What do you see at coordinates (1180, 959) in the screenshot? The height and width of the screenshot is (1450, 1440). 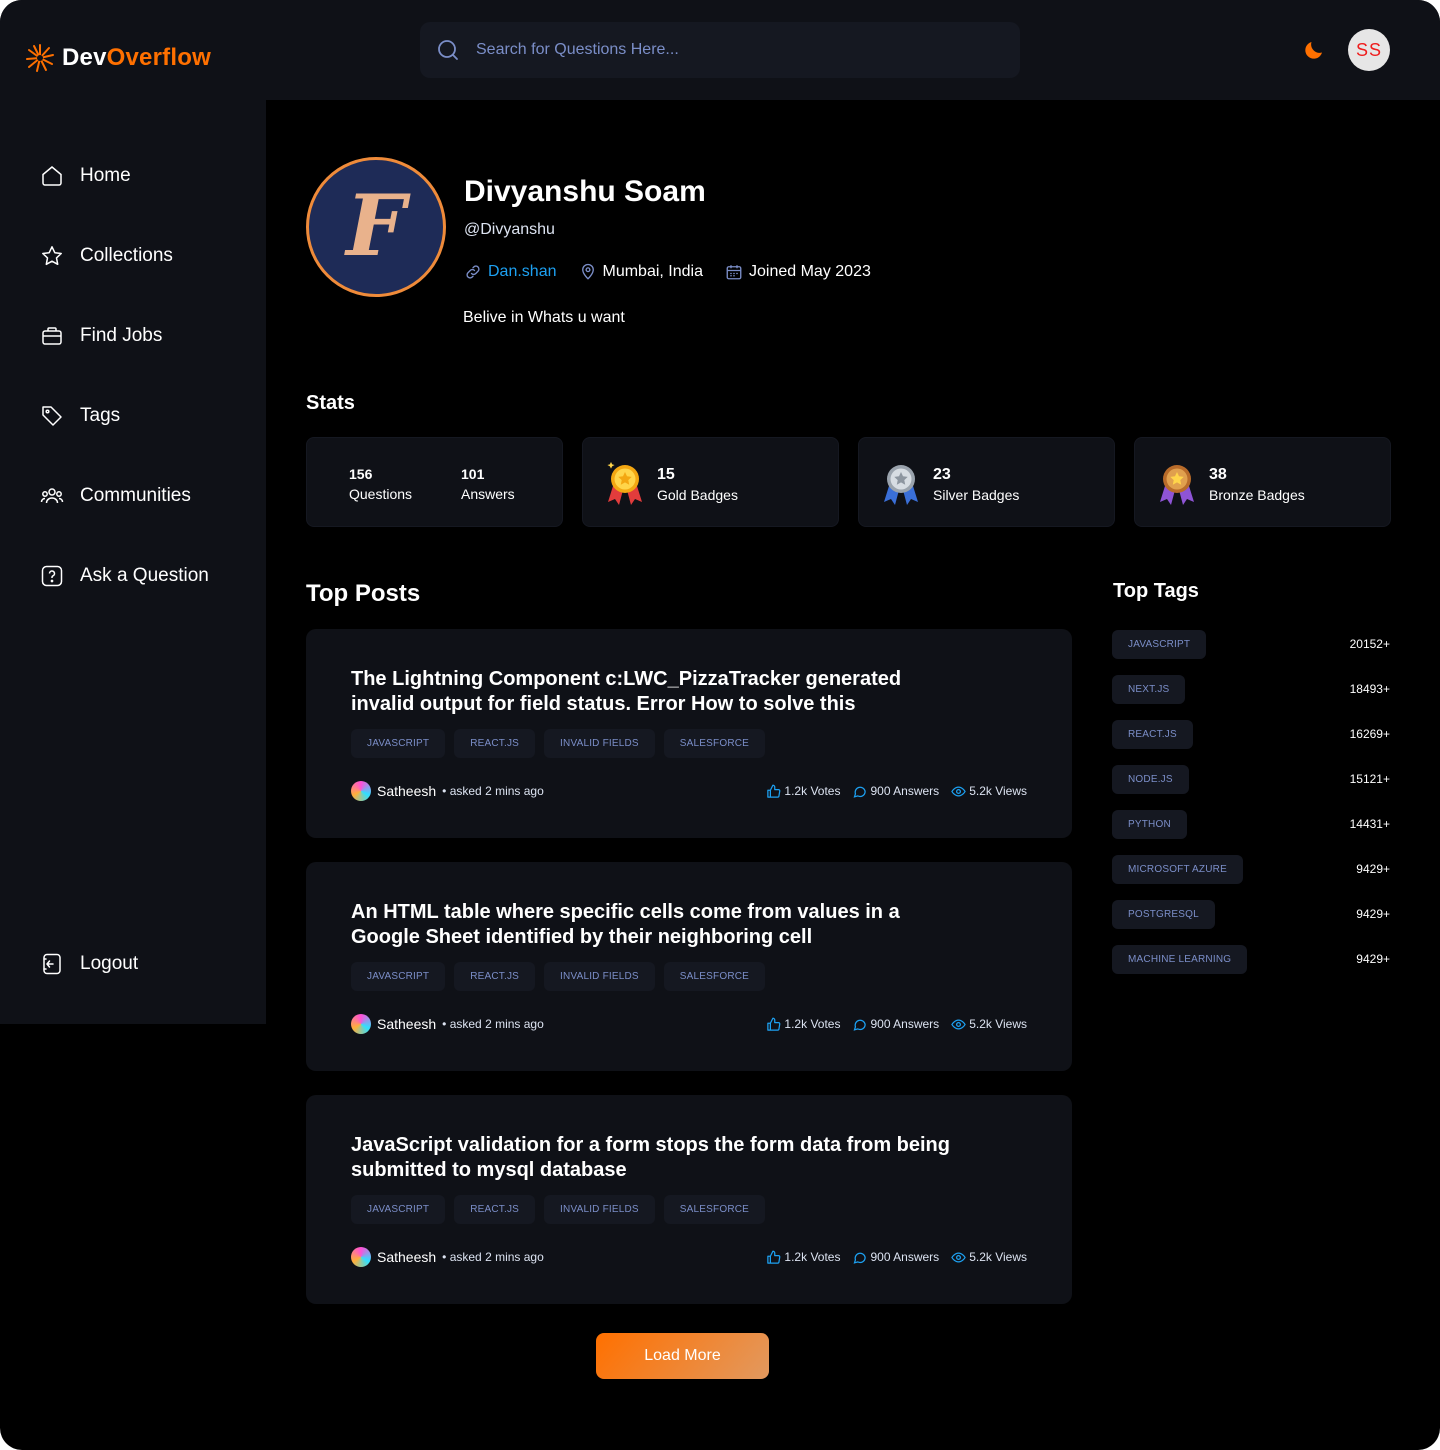 I see `top-tag-name: MACHINE LEARNING` at bounding box center [1180, 959].